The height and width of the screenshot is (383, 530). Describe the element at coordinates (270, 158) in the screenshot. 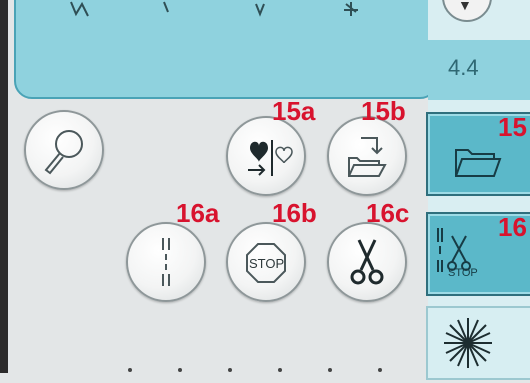

I see `heart-save-icon` at that location.